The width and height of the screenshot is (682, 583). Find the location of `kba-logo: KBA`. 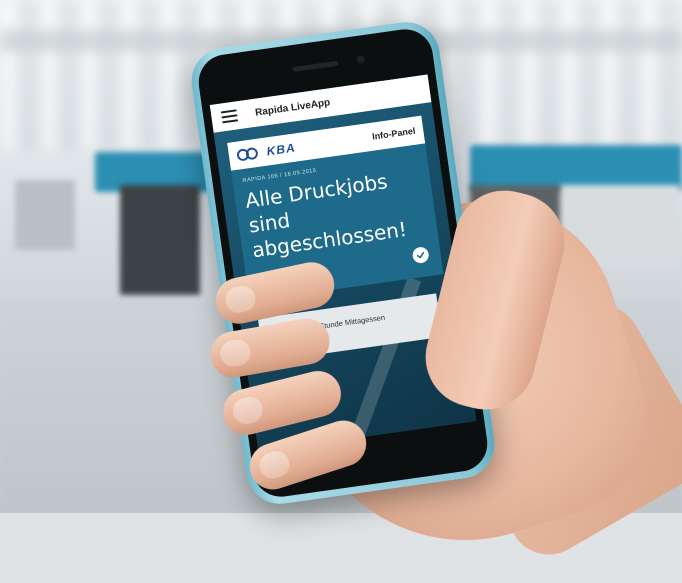

kba-logo: KBA is located at coordinates (266, 152).